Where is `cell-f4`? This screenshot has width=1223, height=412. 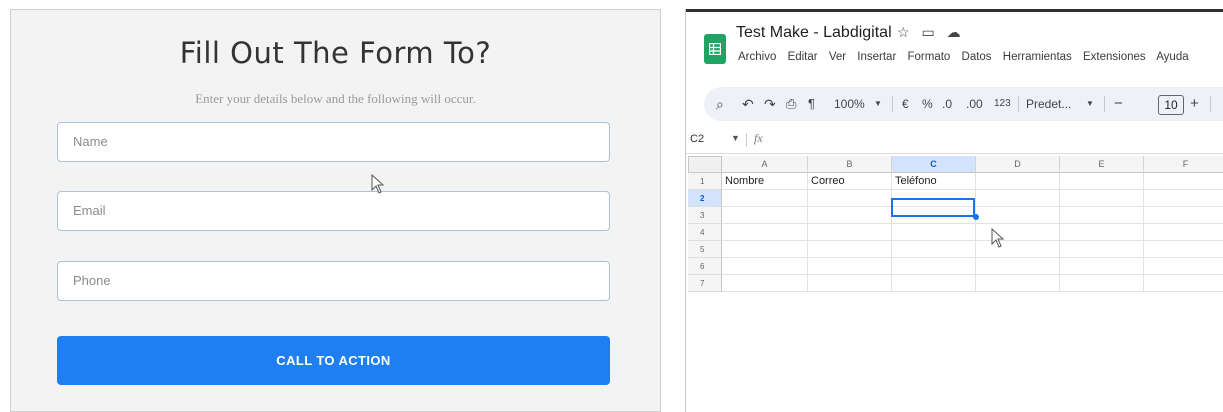 cell-f4 is located at coordinates (1183, 232).